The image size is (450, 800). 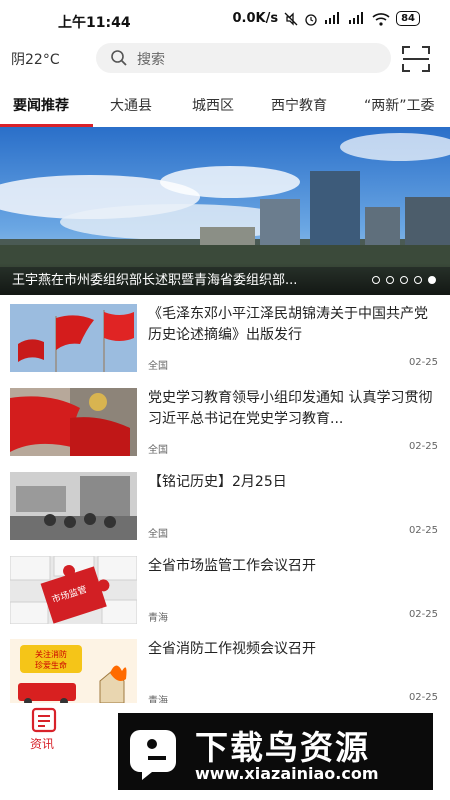 I want to click on status-icons: 0.0K/s 84, so click(x=326, y=18).